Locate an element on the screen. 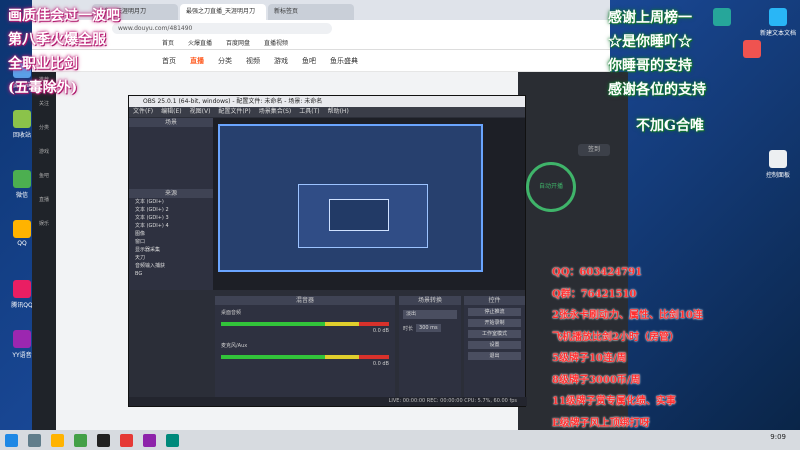  overlay-left-text: 画质佳会过一波吧 第八季火爆全服 全职业比剑 (五毒除外) is located at coordinates (64, 52).